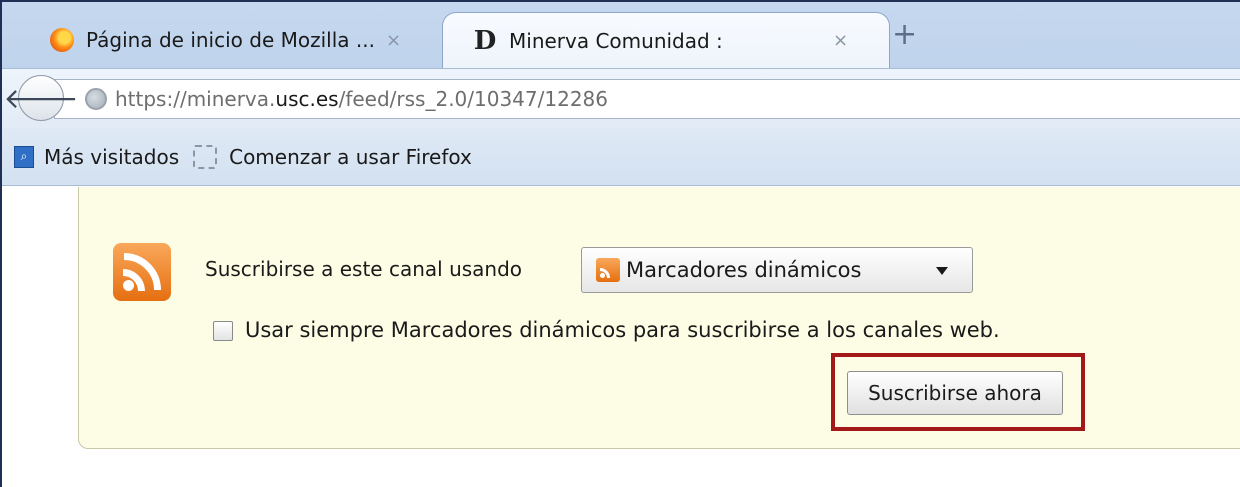 The width and height of the screenshot is (1240, 487). What do you see at coordinates (485, 40) in the screenshot?
I see `d-icon: D` at bounding box center [485, 40].